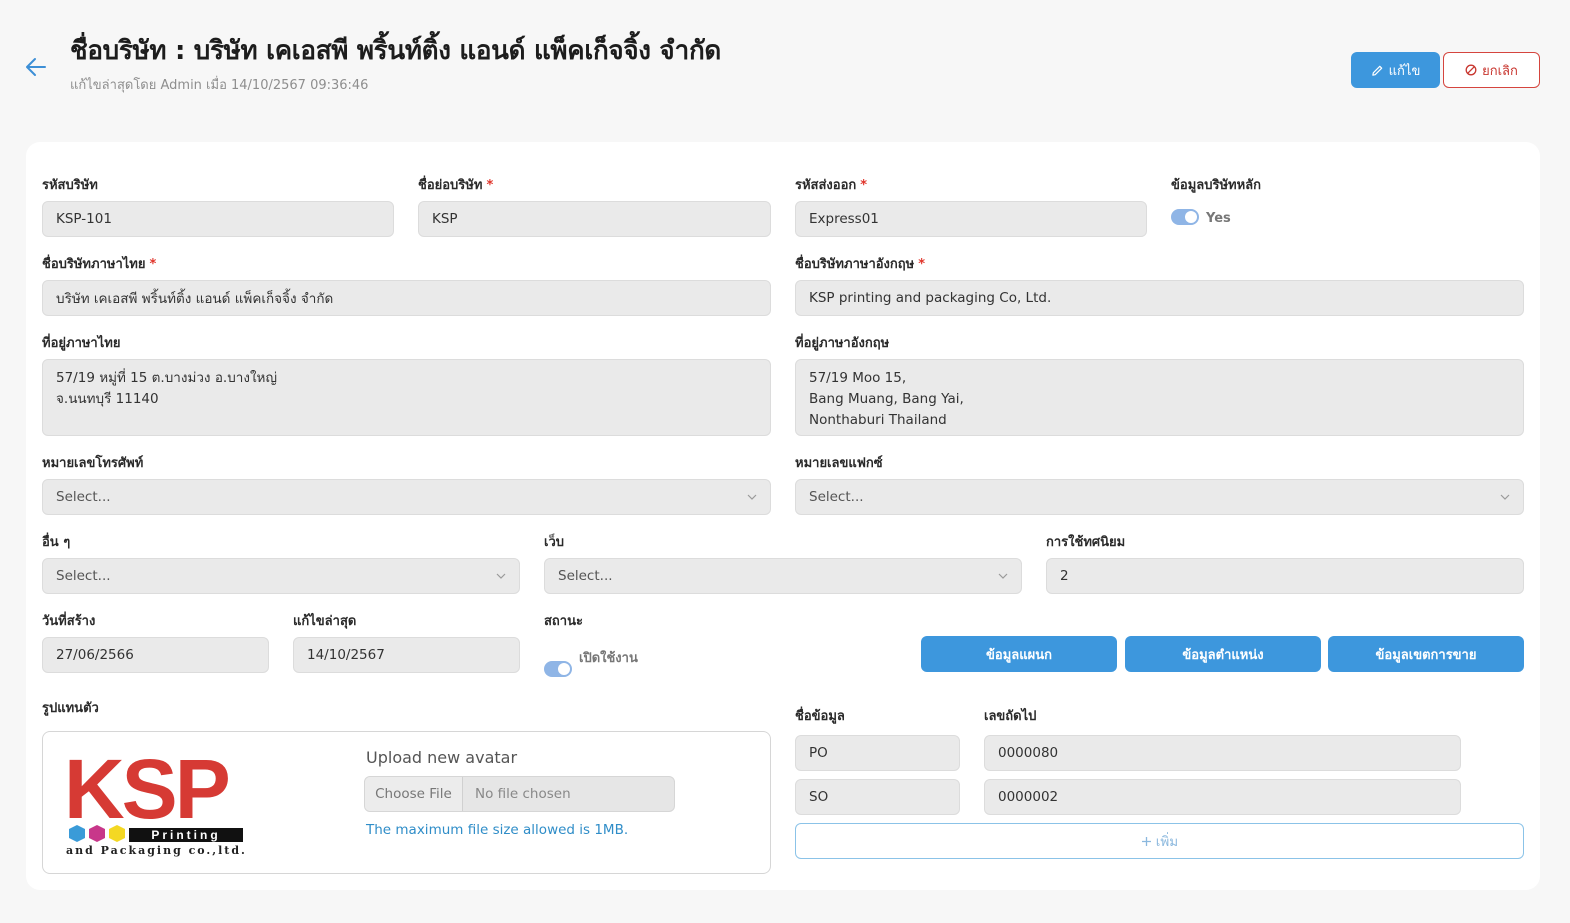  Describe the element at coordinates (831, 185) in the screenshot. I see `shipping-code-label: รหัสส่งออก *` at that location.